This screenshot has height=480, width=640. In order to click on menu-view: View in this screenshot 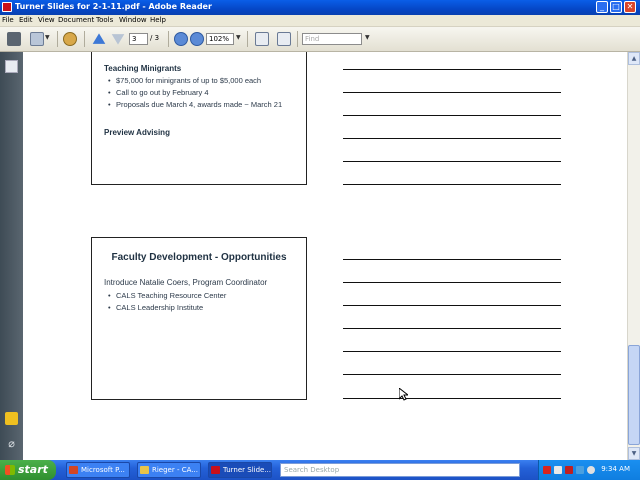, I will do `click(46, 20)`.